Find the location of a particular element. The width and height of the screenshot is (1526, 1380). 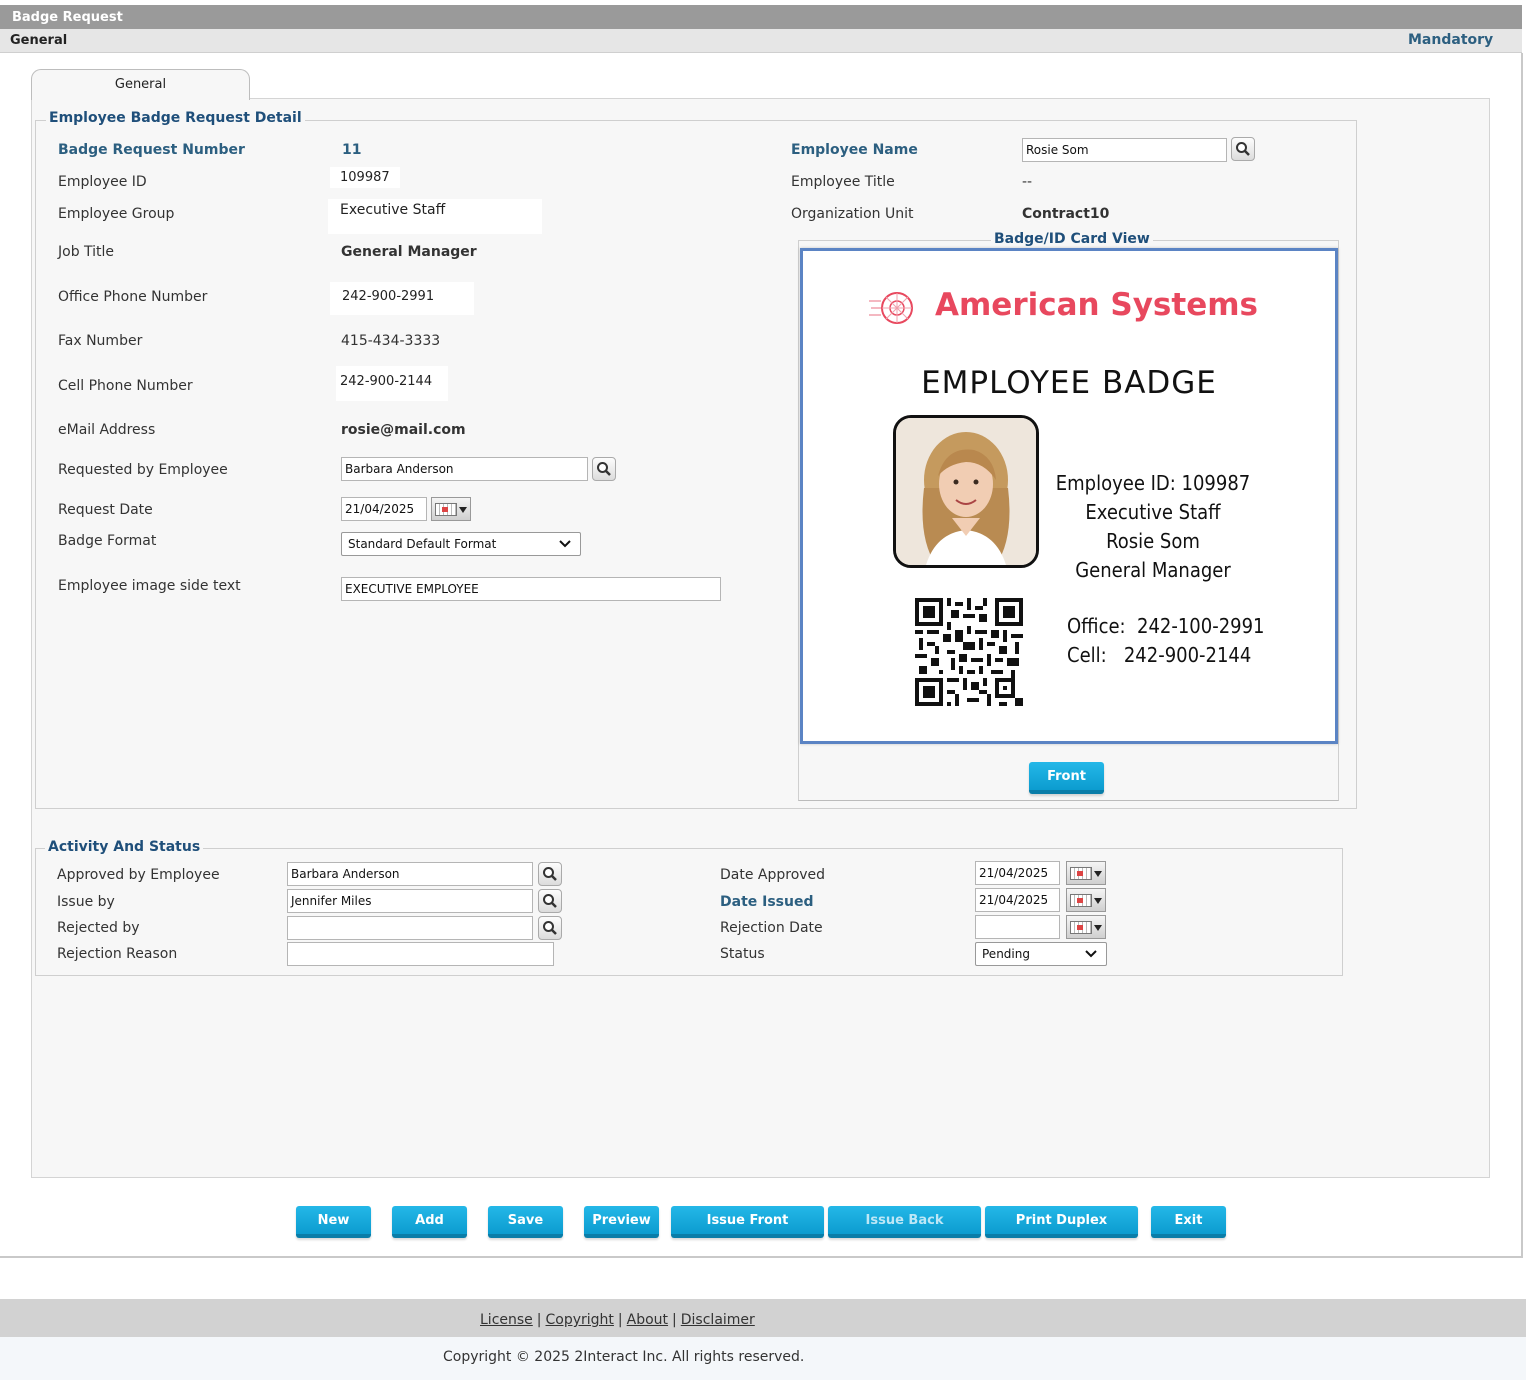

card-cell-label: Cell: is located at coordinates (1087, 655).